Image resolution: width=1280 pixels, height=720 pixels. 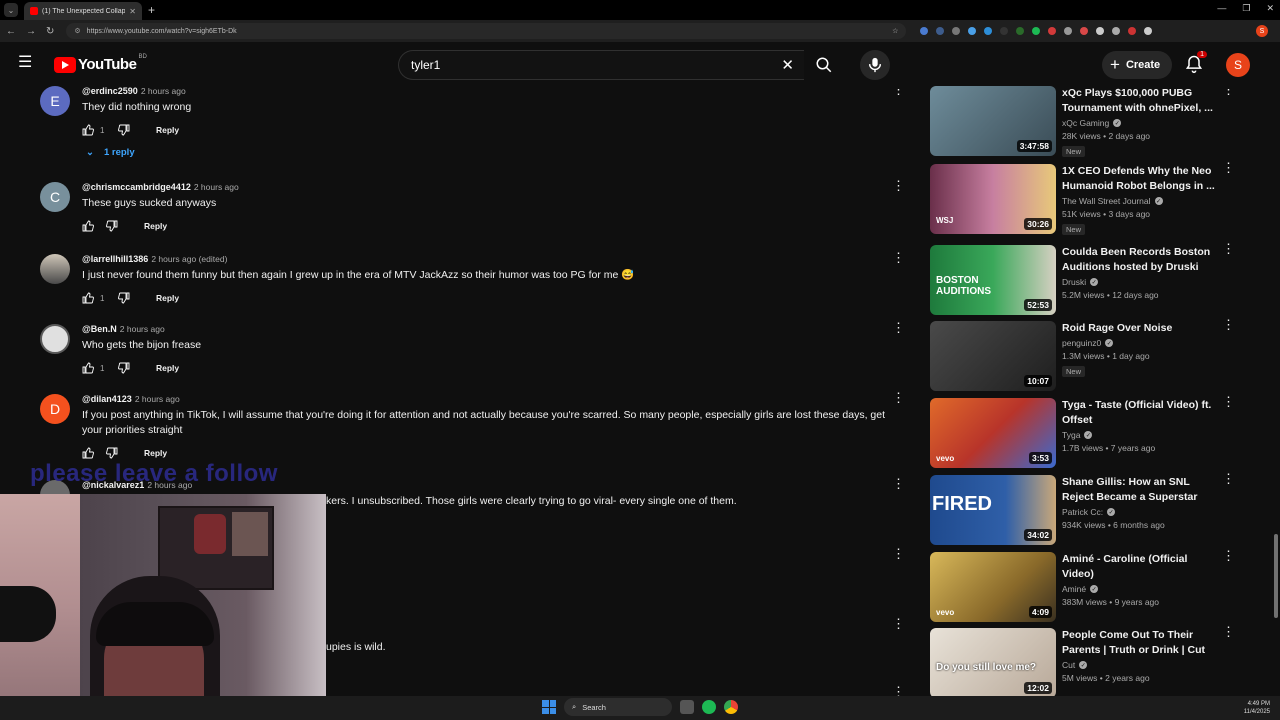 What do you see at coordinates (55, 409) in the screenshot?
I see `avatar: D` at bounding box center [55, 409].